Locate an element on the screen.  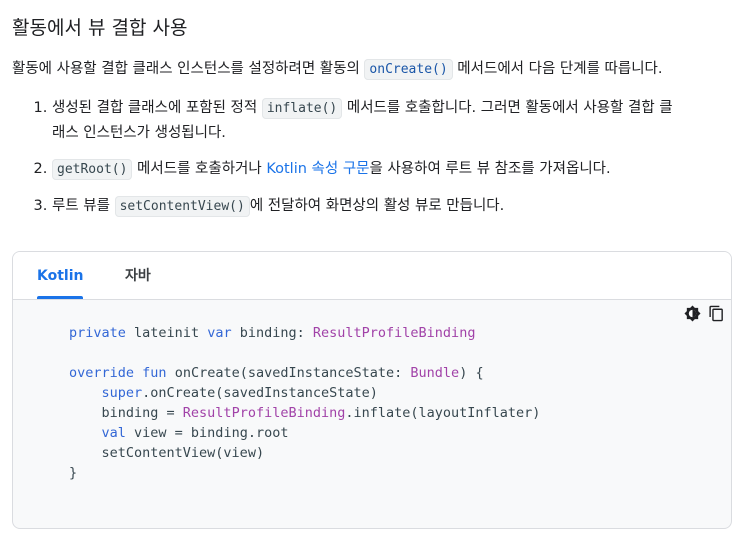
tab-kotlin: Kotlin is located at coordinates (60, 275).